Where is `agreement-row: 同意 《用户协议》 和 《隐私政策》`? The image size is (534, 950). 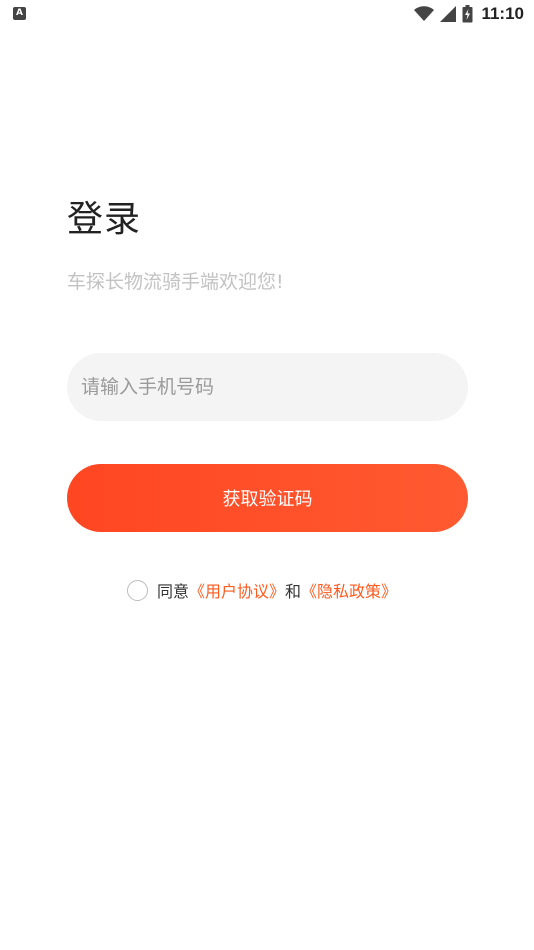
agreement-row: 同意 《用户协议》 和 《隐私政策》 is located at coordinates (262, 590).